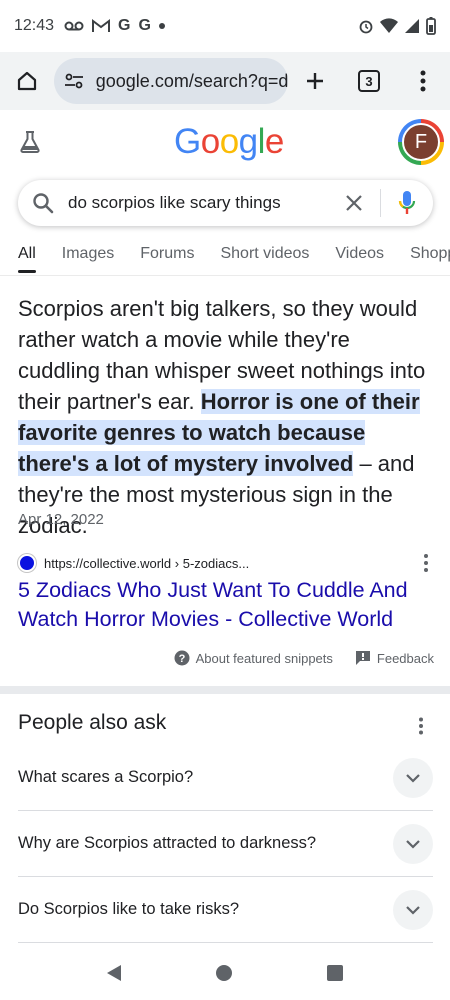 The image size is (450, 1000). What do you see at coordinates (101, 26) in the screenshot?
I see `gmail-icon` at bounding box center [101, 26].